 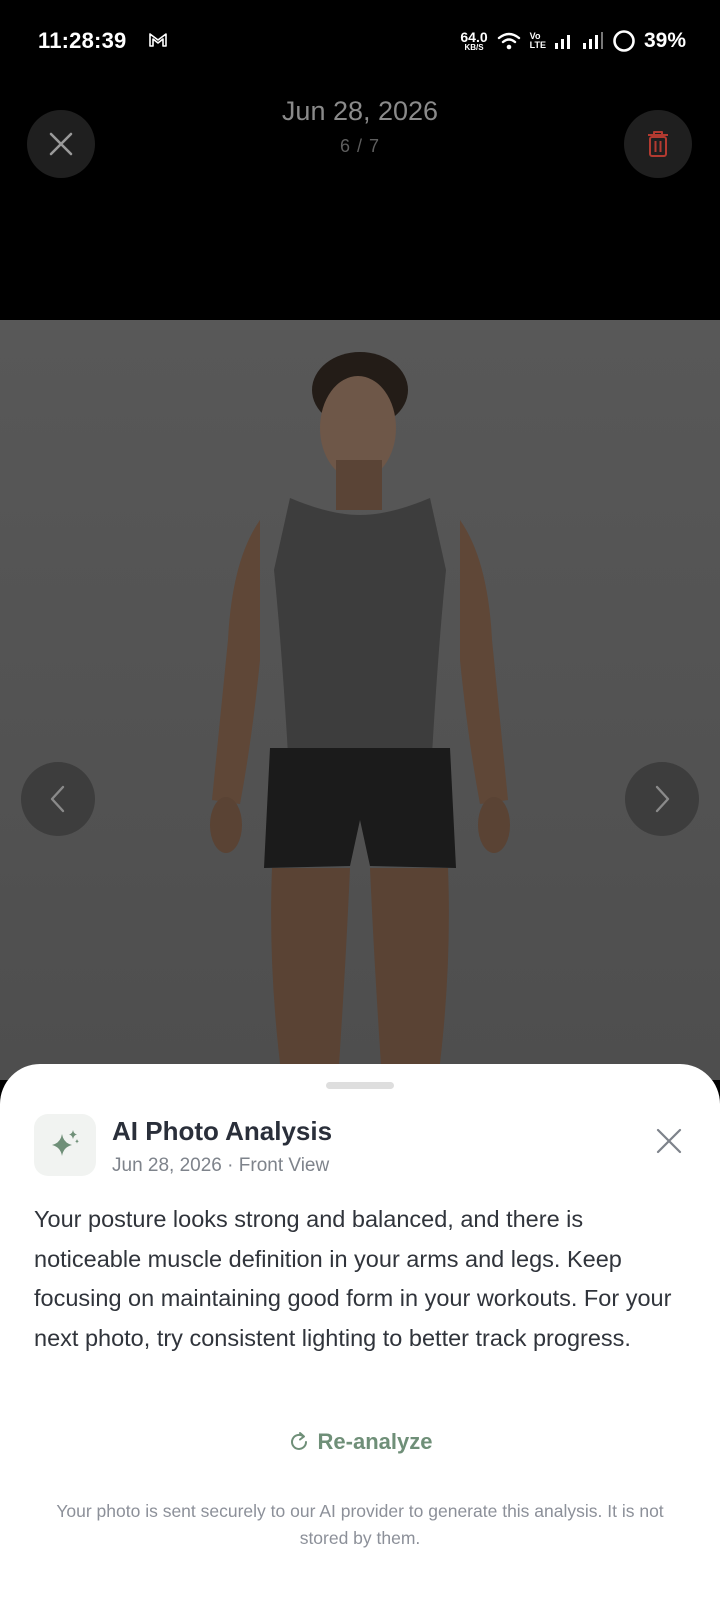 What do you see at coordinates (573, 41) in the screenshot?
I see `status-indicators: 64.0 KB/S Vo LTE 39%` at bounding box center [573, 41].